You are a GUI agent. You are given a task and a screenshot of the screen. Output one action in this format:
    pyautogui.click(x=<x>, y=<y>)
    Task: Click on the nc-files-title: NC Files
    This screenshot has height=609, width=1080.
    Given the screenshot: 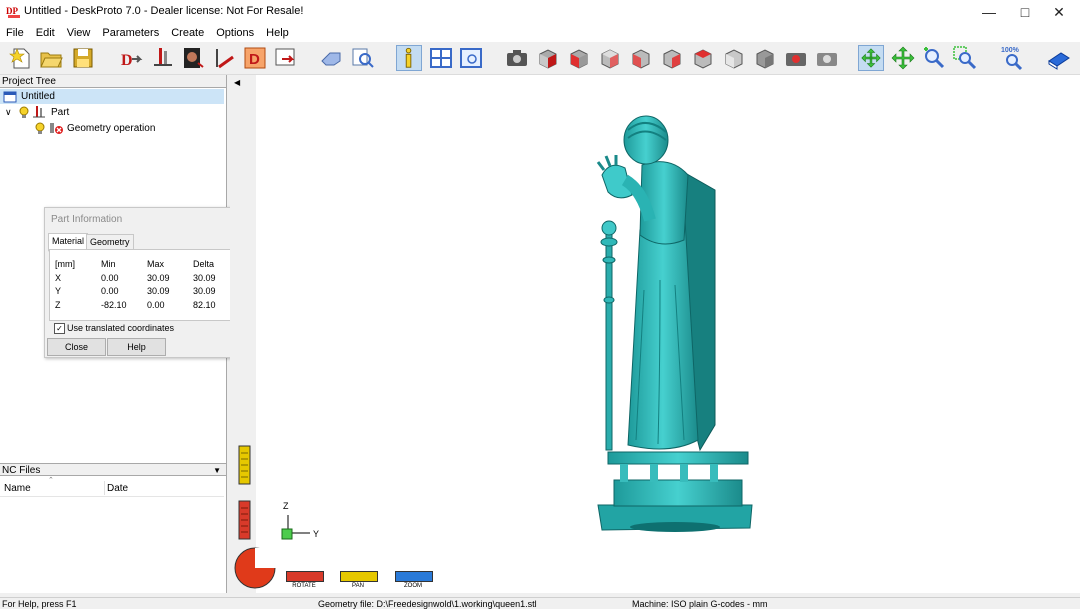 What is the action you would take?
    pyautogui.click(x=21, y=470)
    